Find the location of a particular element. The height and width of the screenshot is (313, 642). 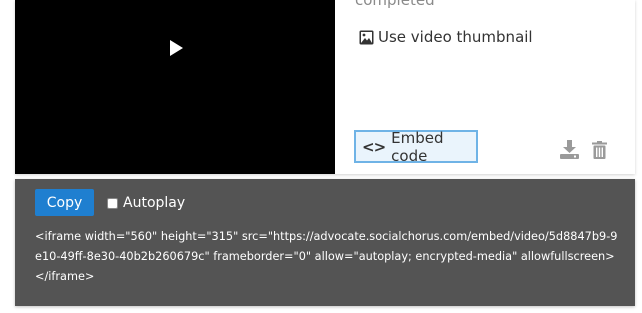

download-icon is located at coordinates (569, 149).